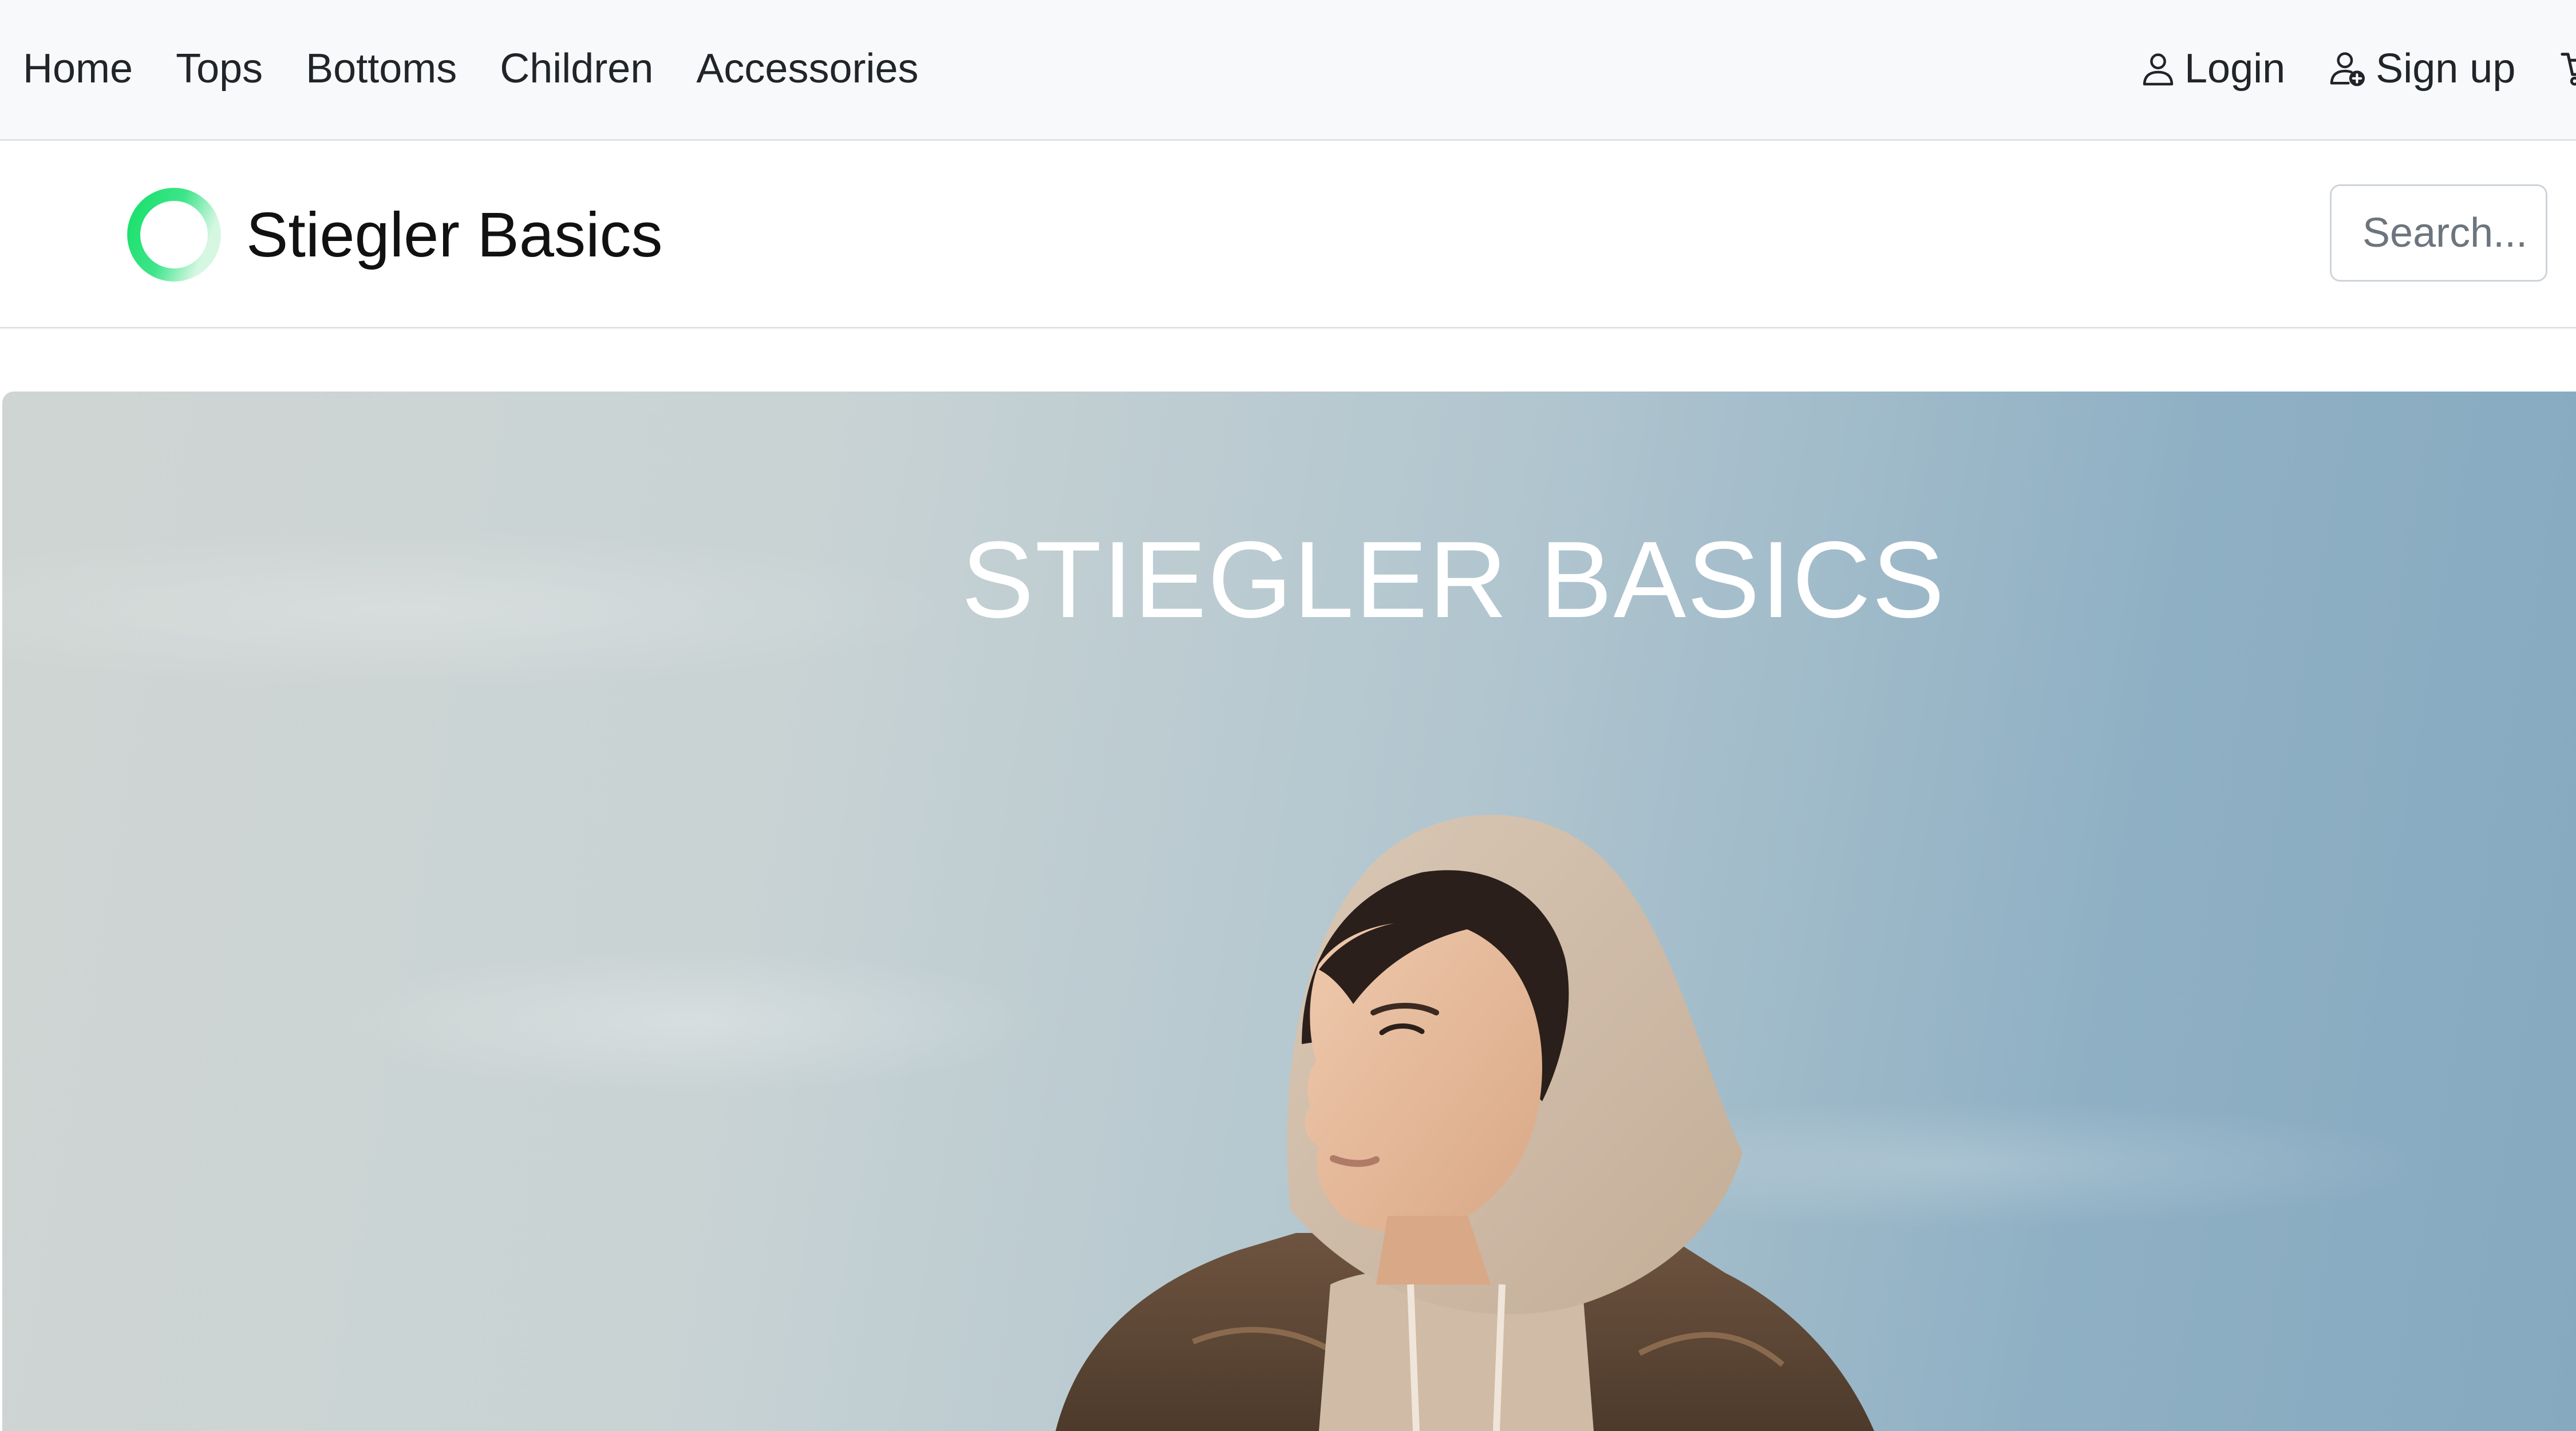 The width and height of the screenshot is (2576, 1431). What do you see at coordinates (2235, 69) in the screenshot?
I see `login-label: Login` at bounding box center [2235, 69].